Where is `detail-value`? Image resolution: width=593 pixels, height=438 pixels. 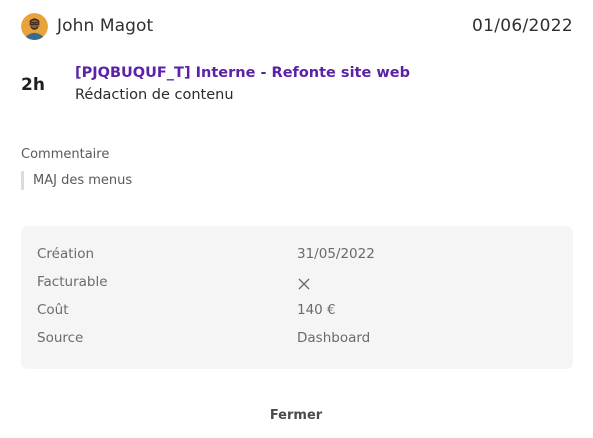
detail-value is located at coordinates (304, 284).